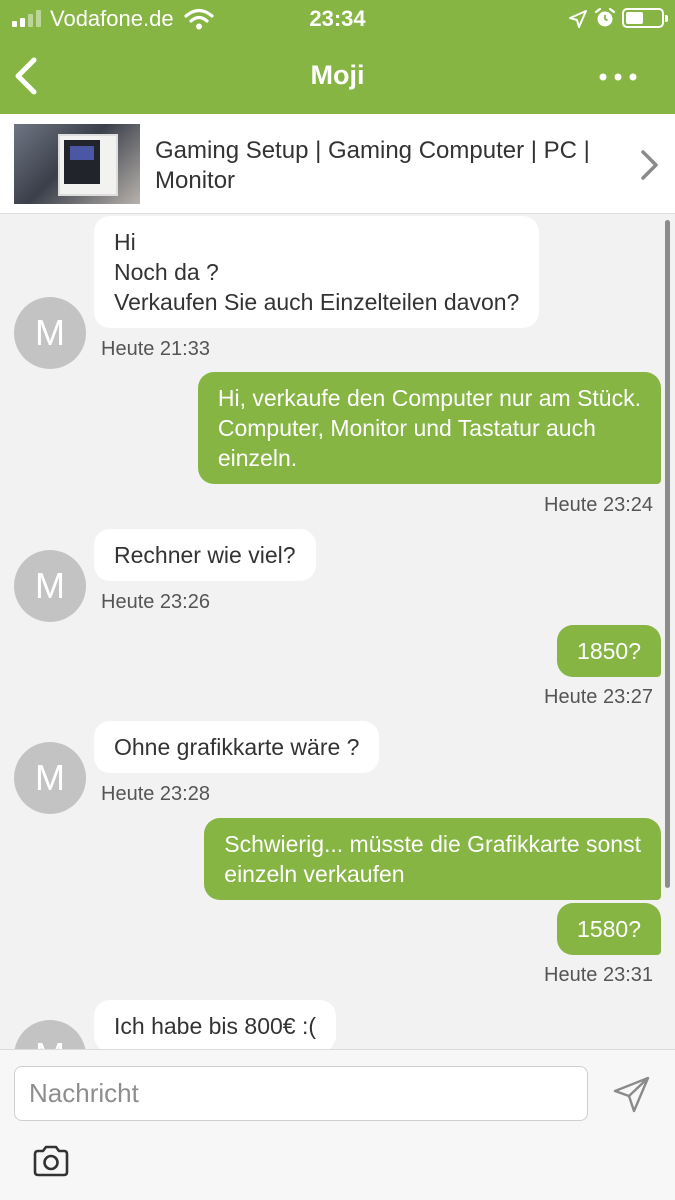 Image resolution: width=675 pixels, height=1200 pixels. I want to click on message-timestamp: Heute 21:33, so click(155, 349).